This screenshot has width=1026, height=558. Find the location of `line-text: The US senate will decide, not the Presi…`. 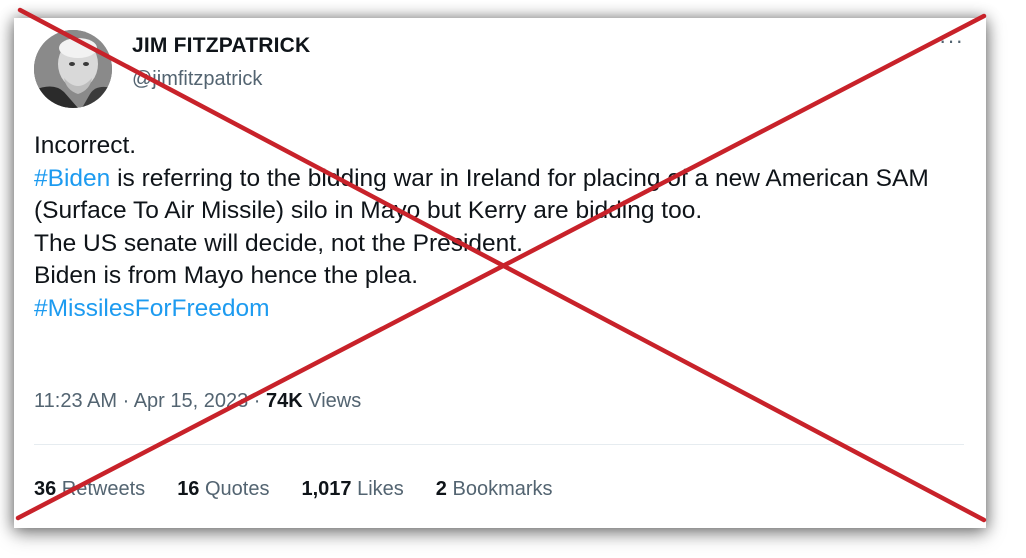

line-text: The US senate will decide, not the Presi… is located at coordinates (278, 243).